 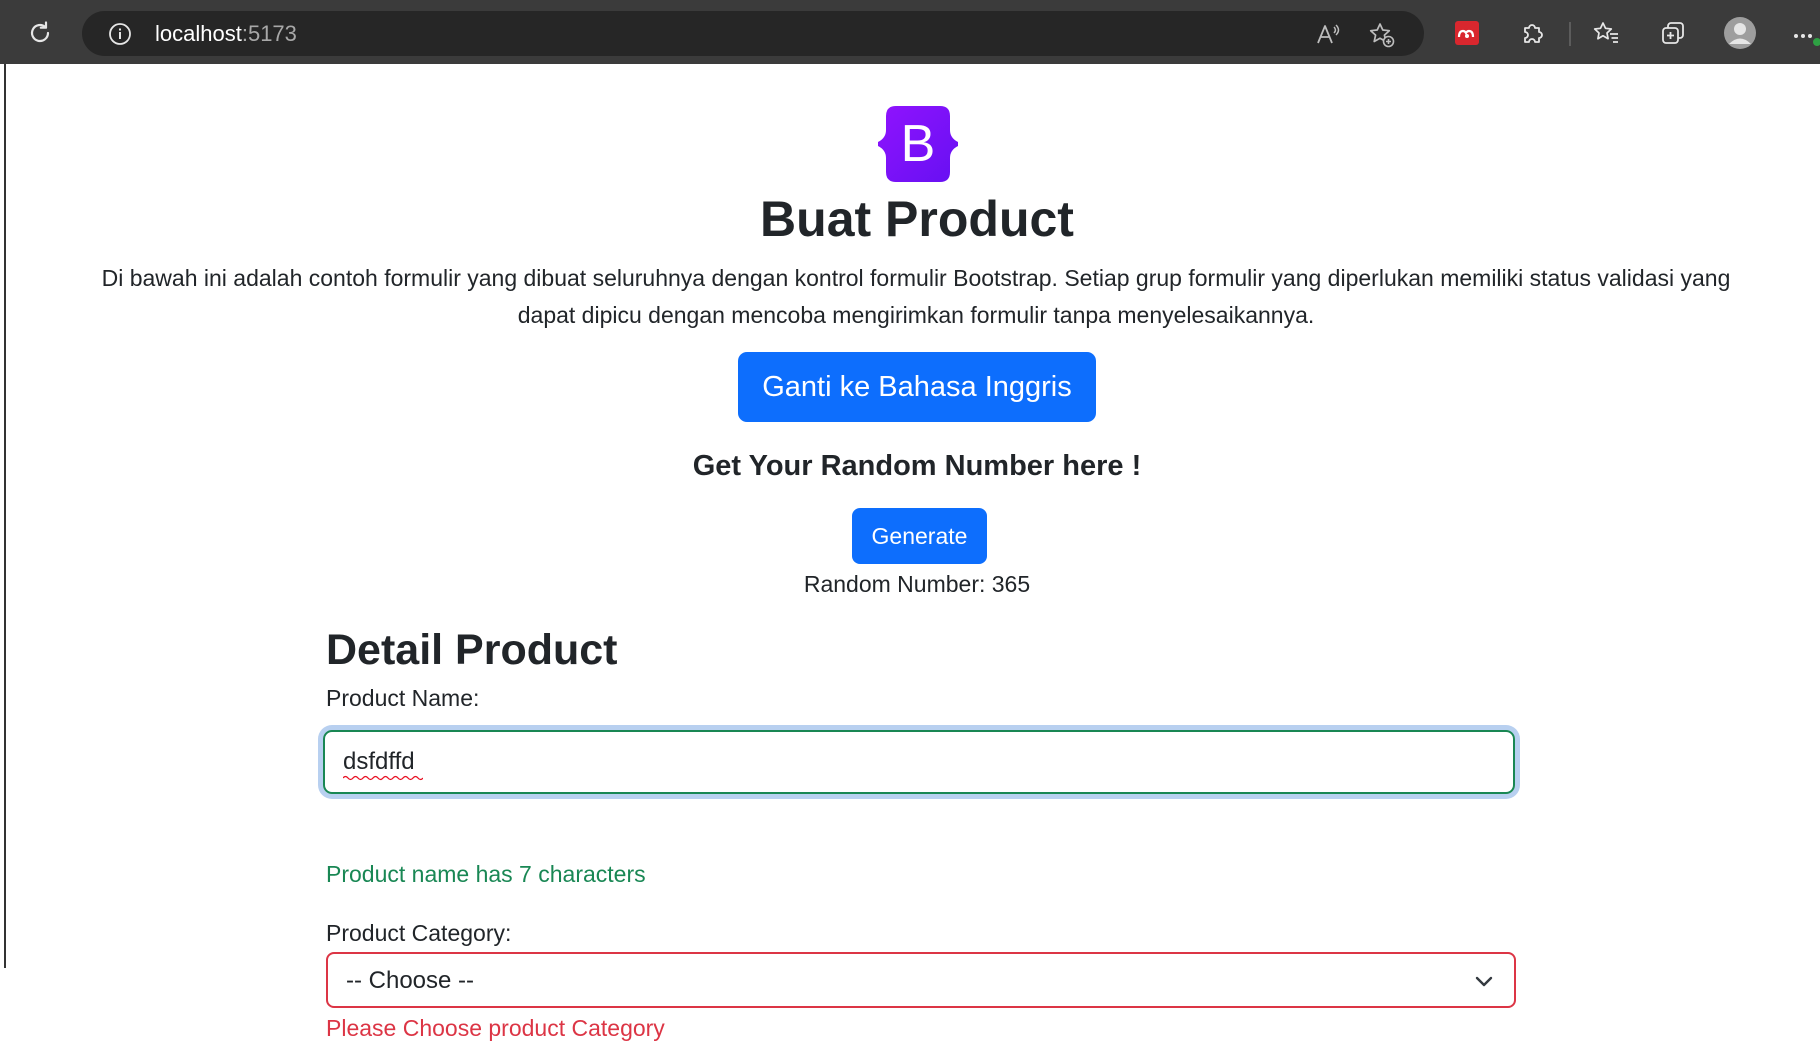 What do you see at coordinates (1673, 33) in the screenshot?
I see `collections-icon` at bounding box center [1673, 33].